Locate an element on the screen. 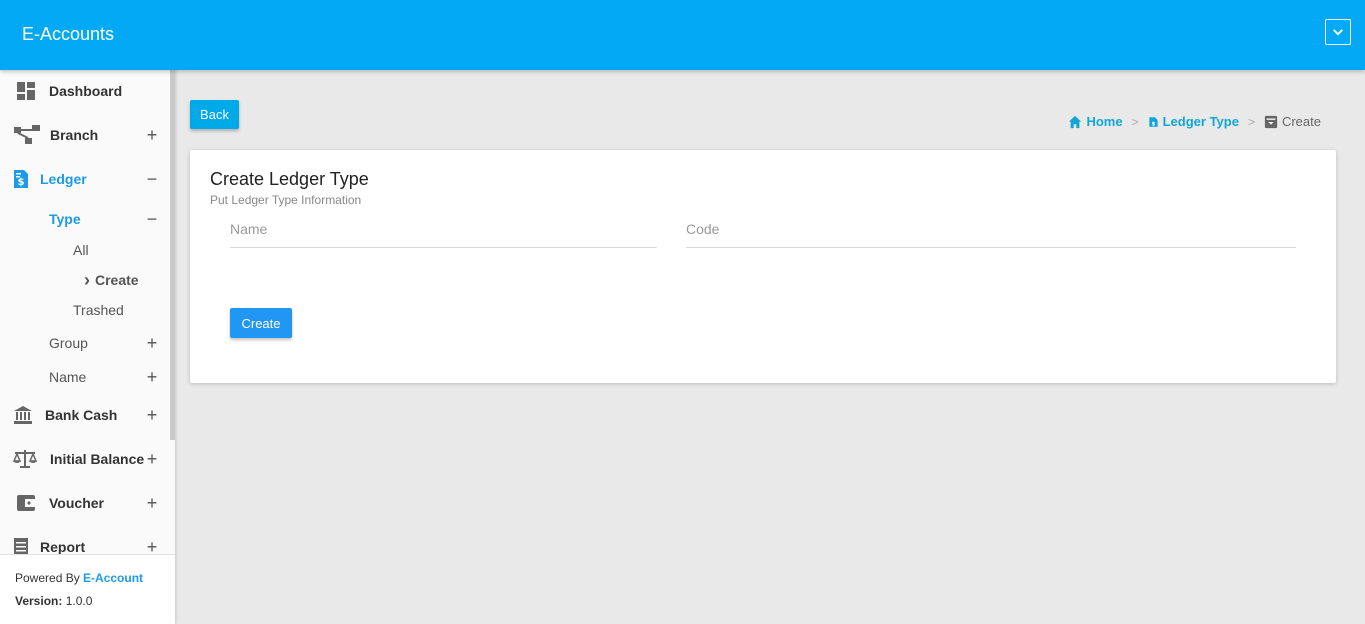 The height and width of the screenshot is (624, 1365). sidebar-item-bank-cash: Bank Cash + is located at coordinates (85, 415).